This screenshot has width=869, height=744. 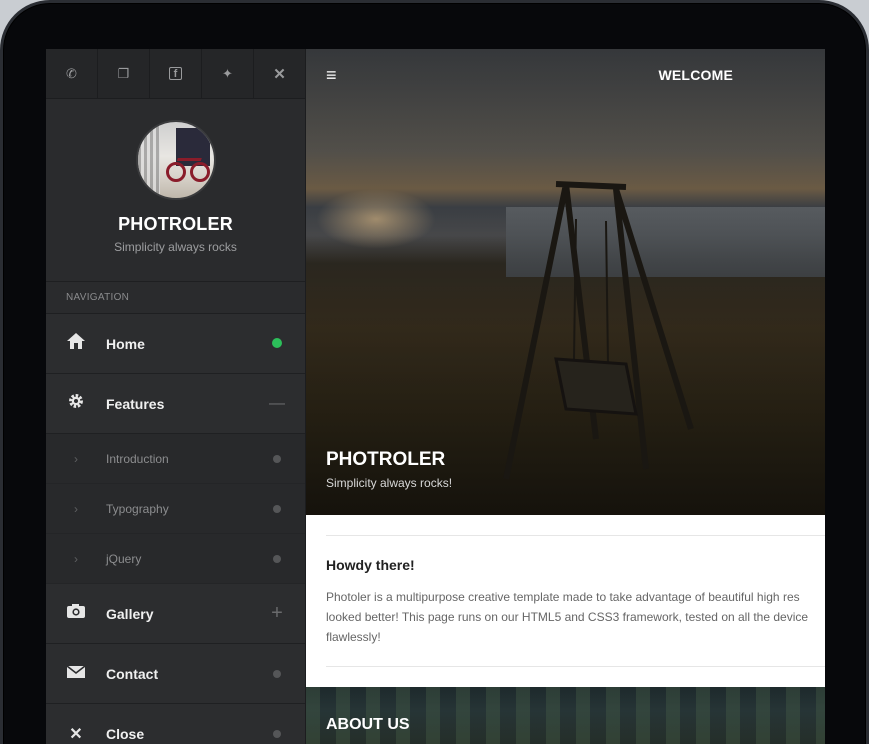 I want to click on chat-icon: ❐, so click(x=124, y=73).